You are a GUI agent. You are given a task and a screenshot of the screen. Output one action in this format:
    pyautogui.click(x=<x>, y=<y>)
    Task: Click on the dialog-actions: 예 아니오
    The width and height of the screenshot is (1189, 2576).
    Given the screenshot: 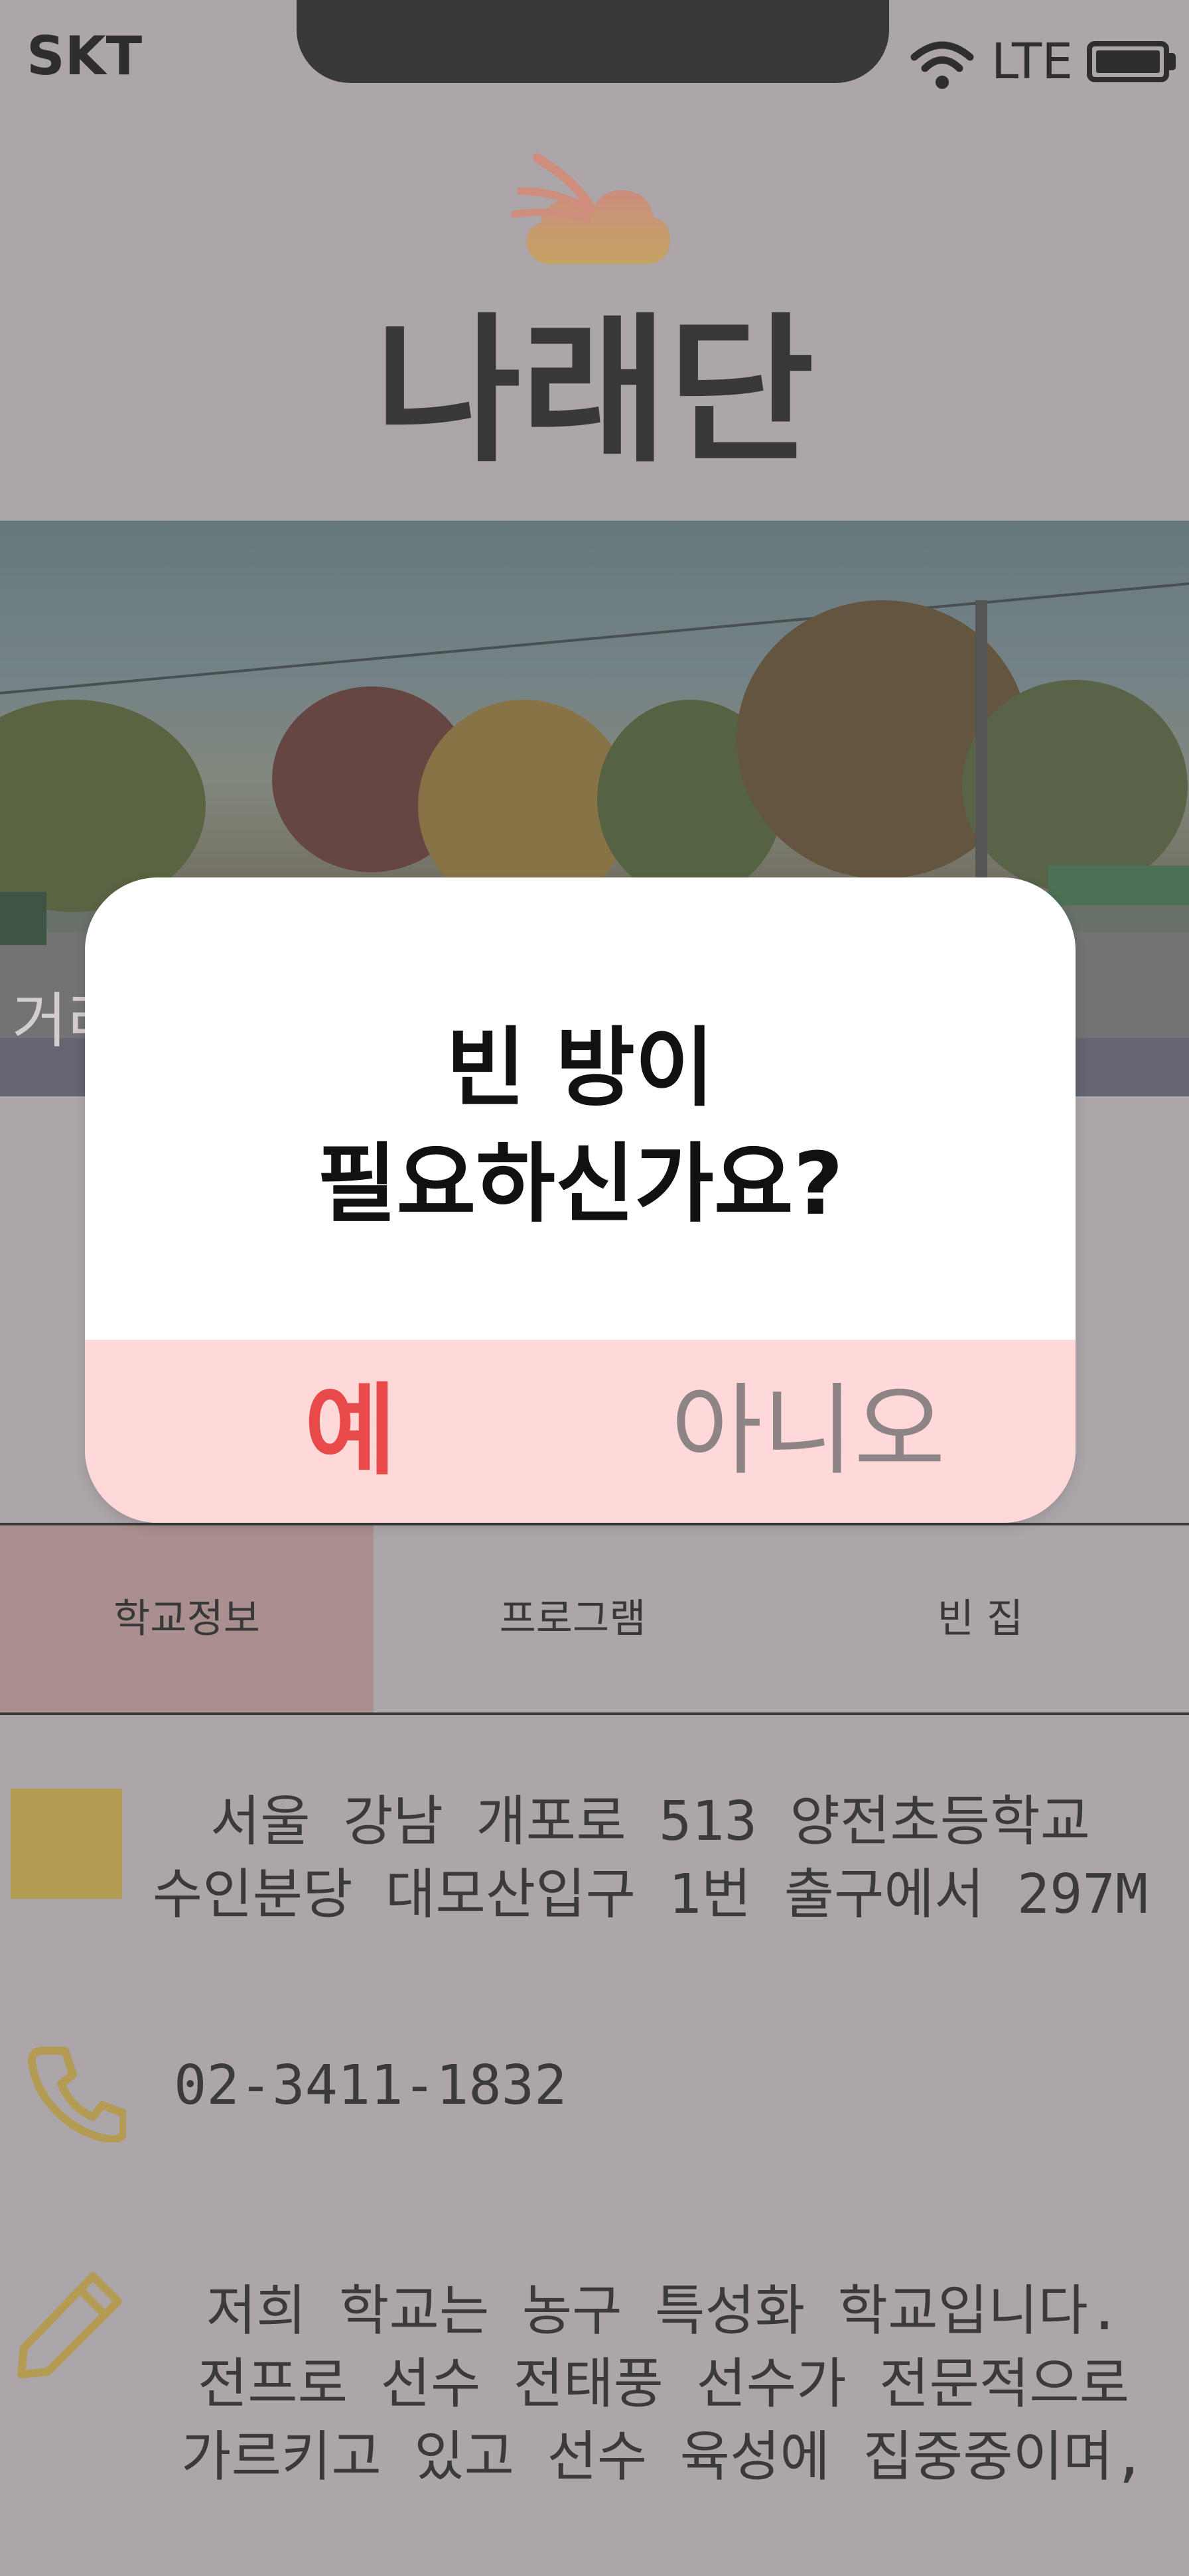 What is the action you would take?
    pyautogui.click(x=580, y=1432)
    